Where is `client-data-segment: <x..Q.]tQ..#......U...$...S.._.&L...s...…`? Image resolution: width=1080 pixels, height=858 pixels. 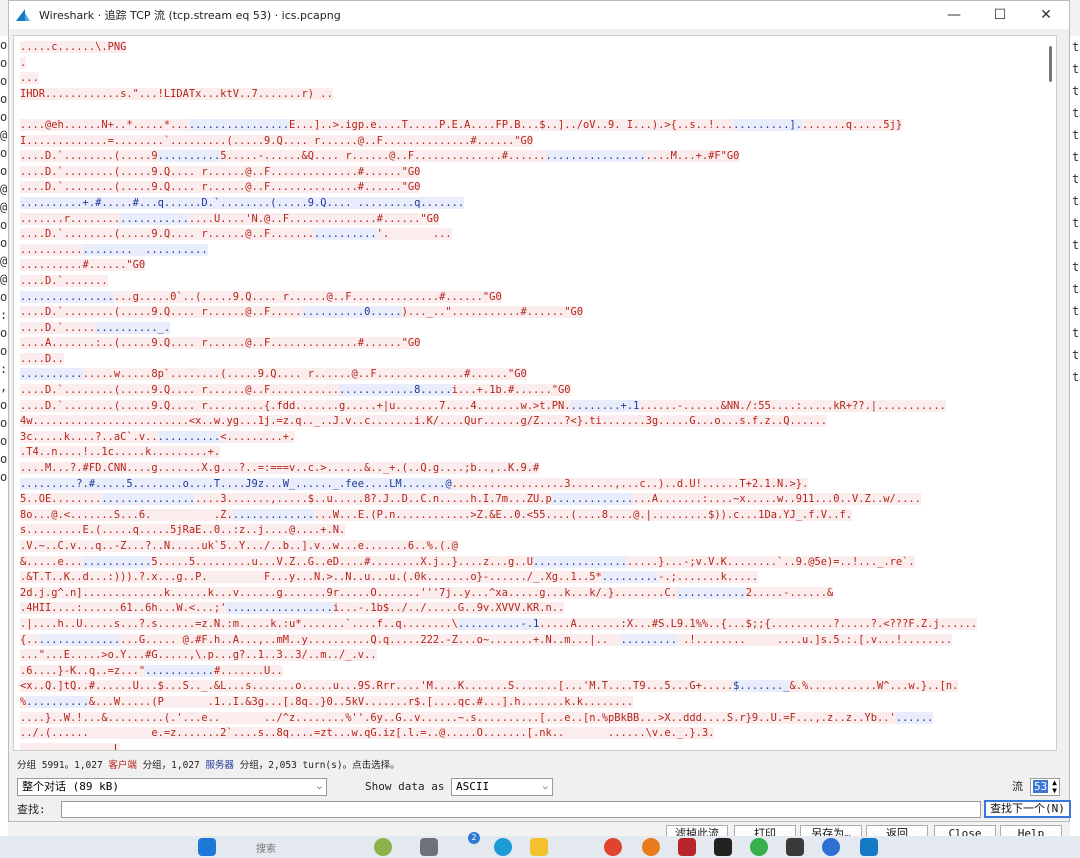 client-data-segment: <x..Q.]tQ..#......U...$...S.._.&L...s...… is located at coordinates (377, 686).